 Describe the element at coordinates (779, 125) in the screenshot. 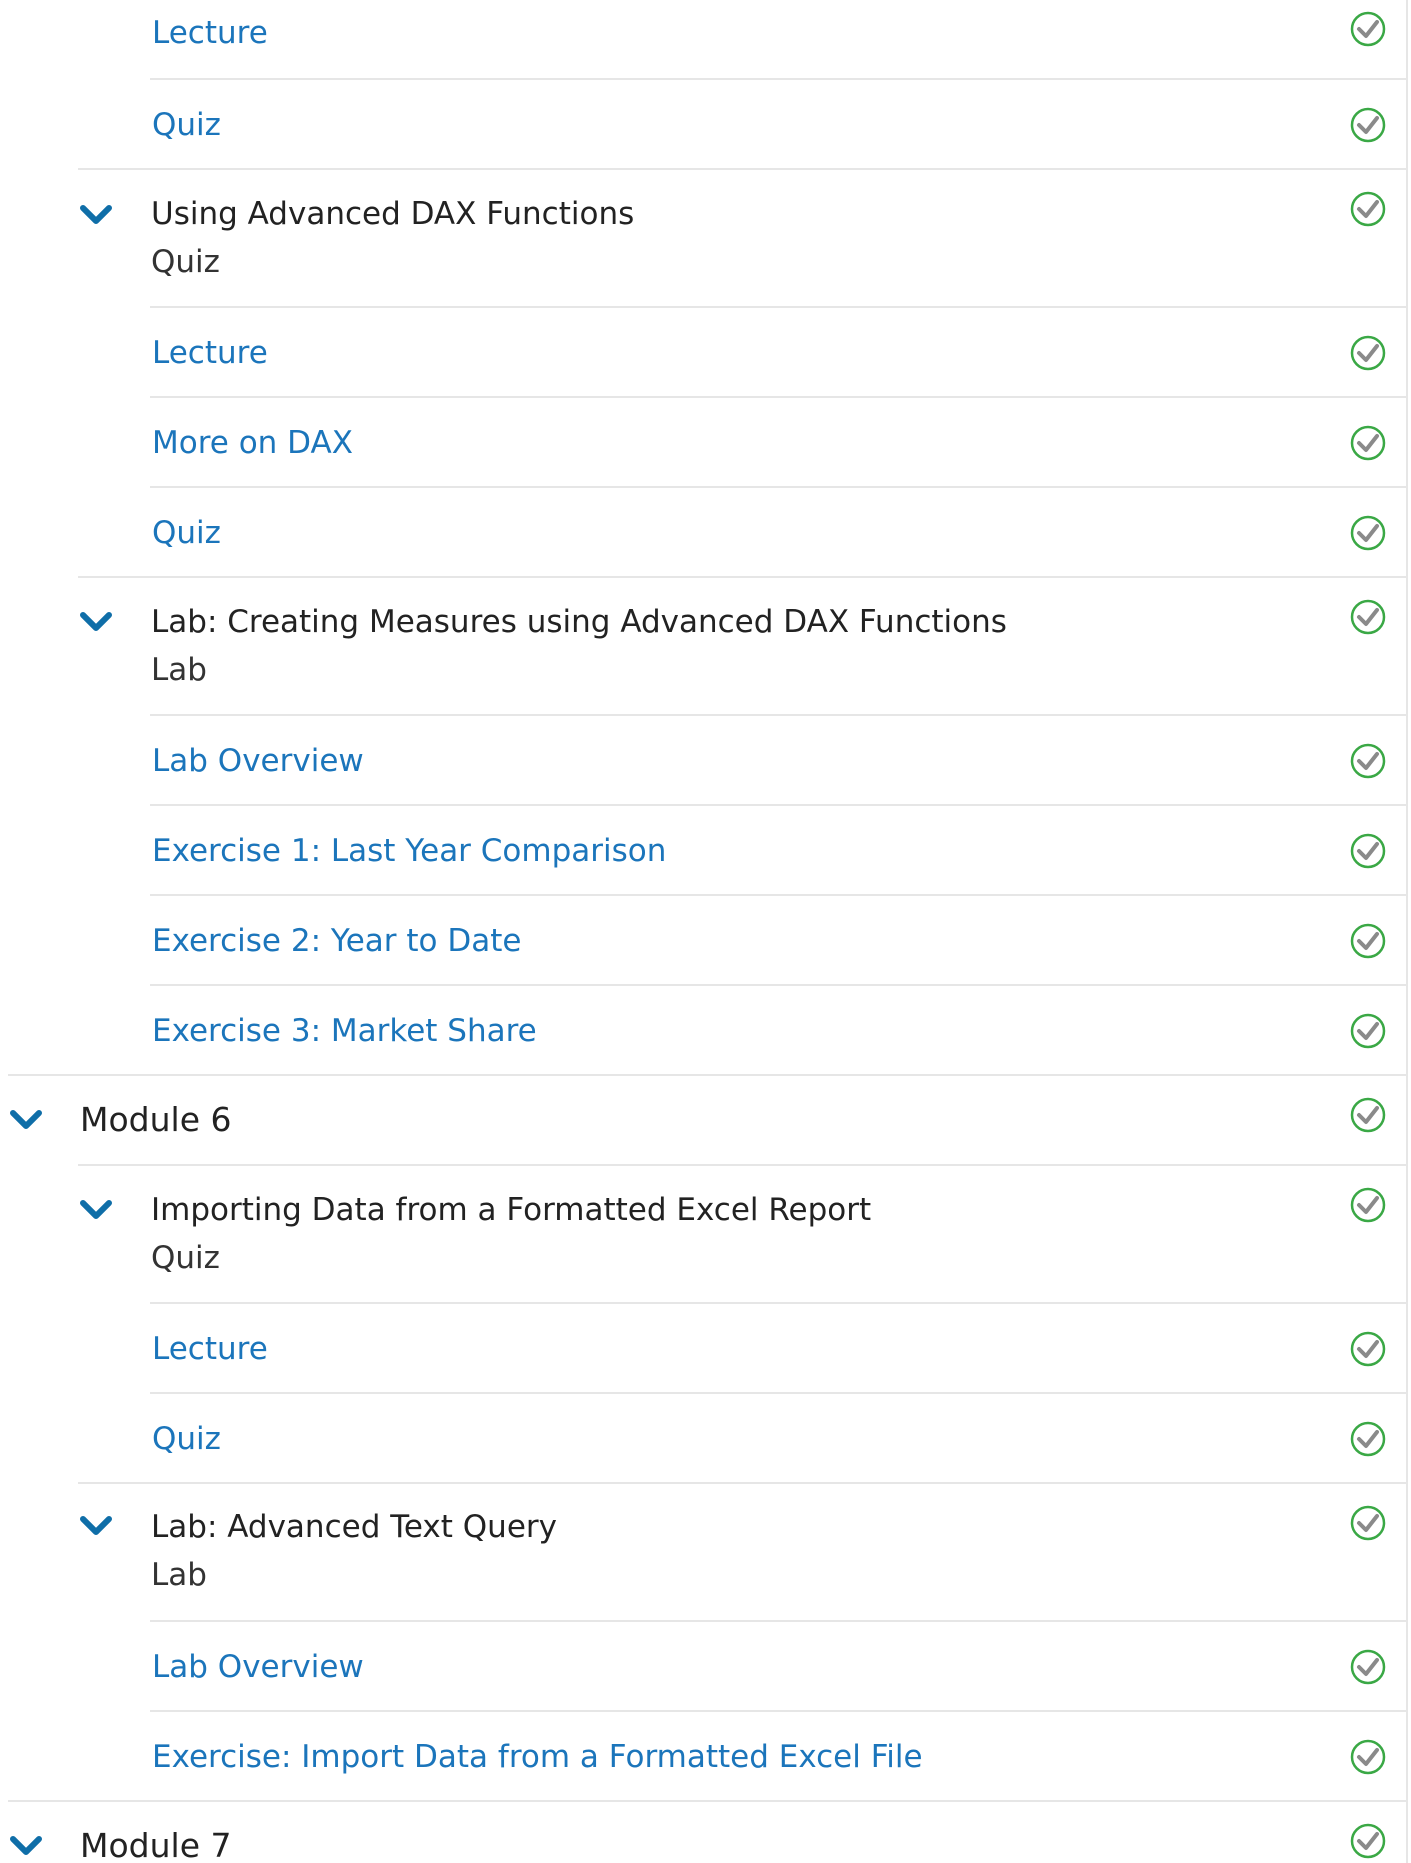

I see `list-item: Quiz` at that location.